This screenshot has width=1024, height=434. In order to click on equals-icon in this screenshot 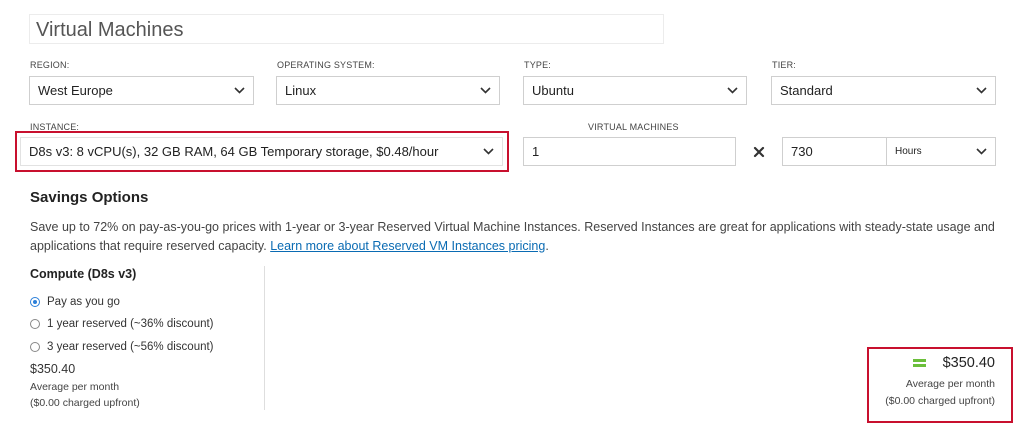, I will do `click(919, 363)`.